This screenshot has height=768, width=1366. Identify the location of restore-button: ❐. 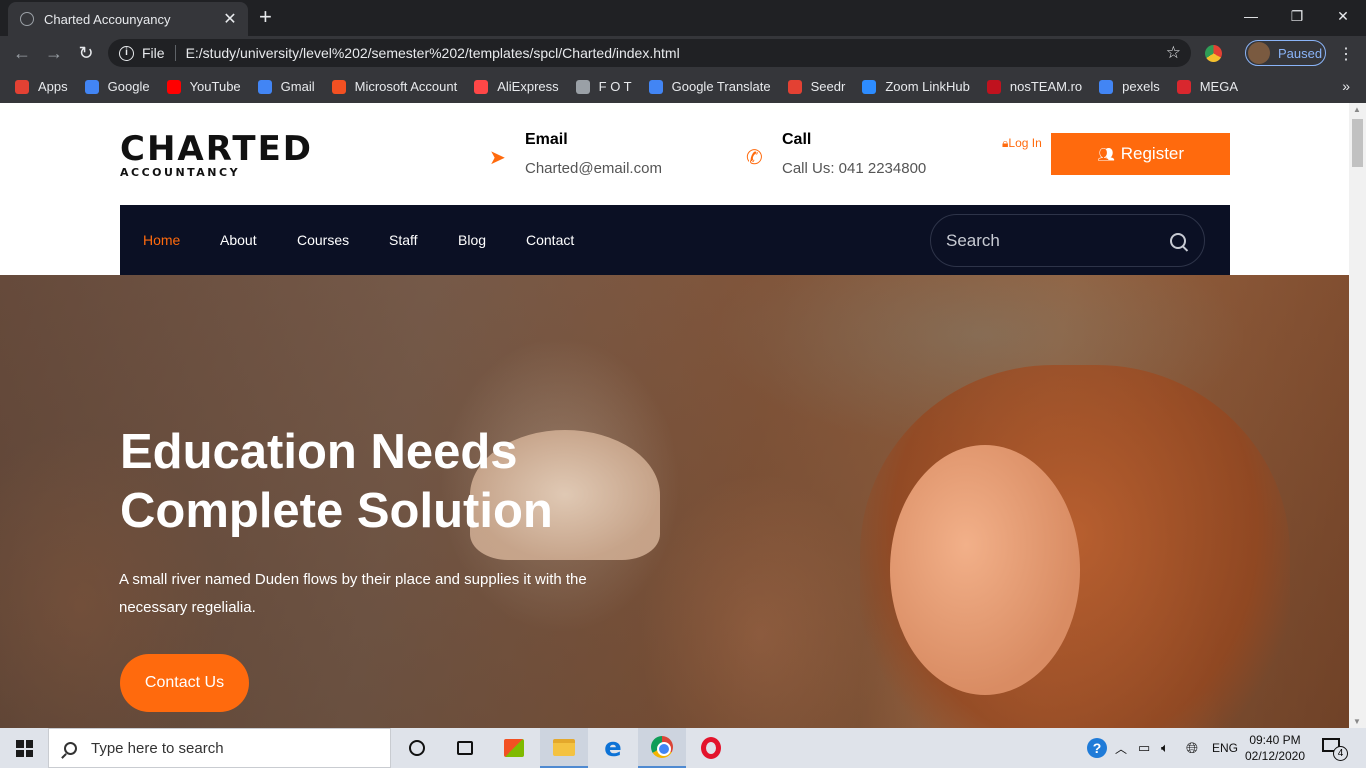
(1297, 16).